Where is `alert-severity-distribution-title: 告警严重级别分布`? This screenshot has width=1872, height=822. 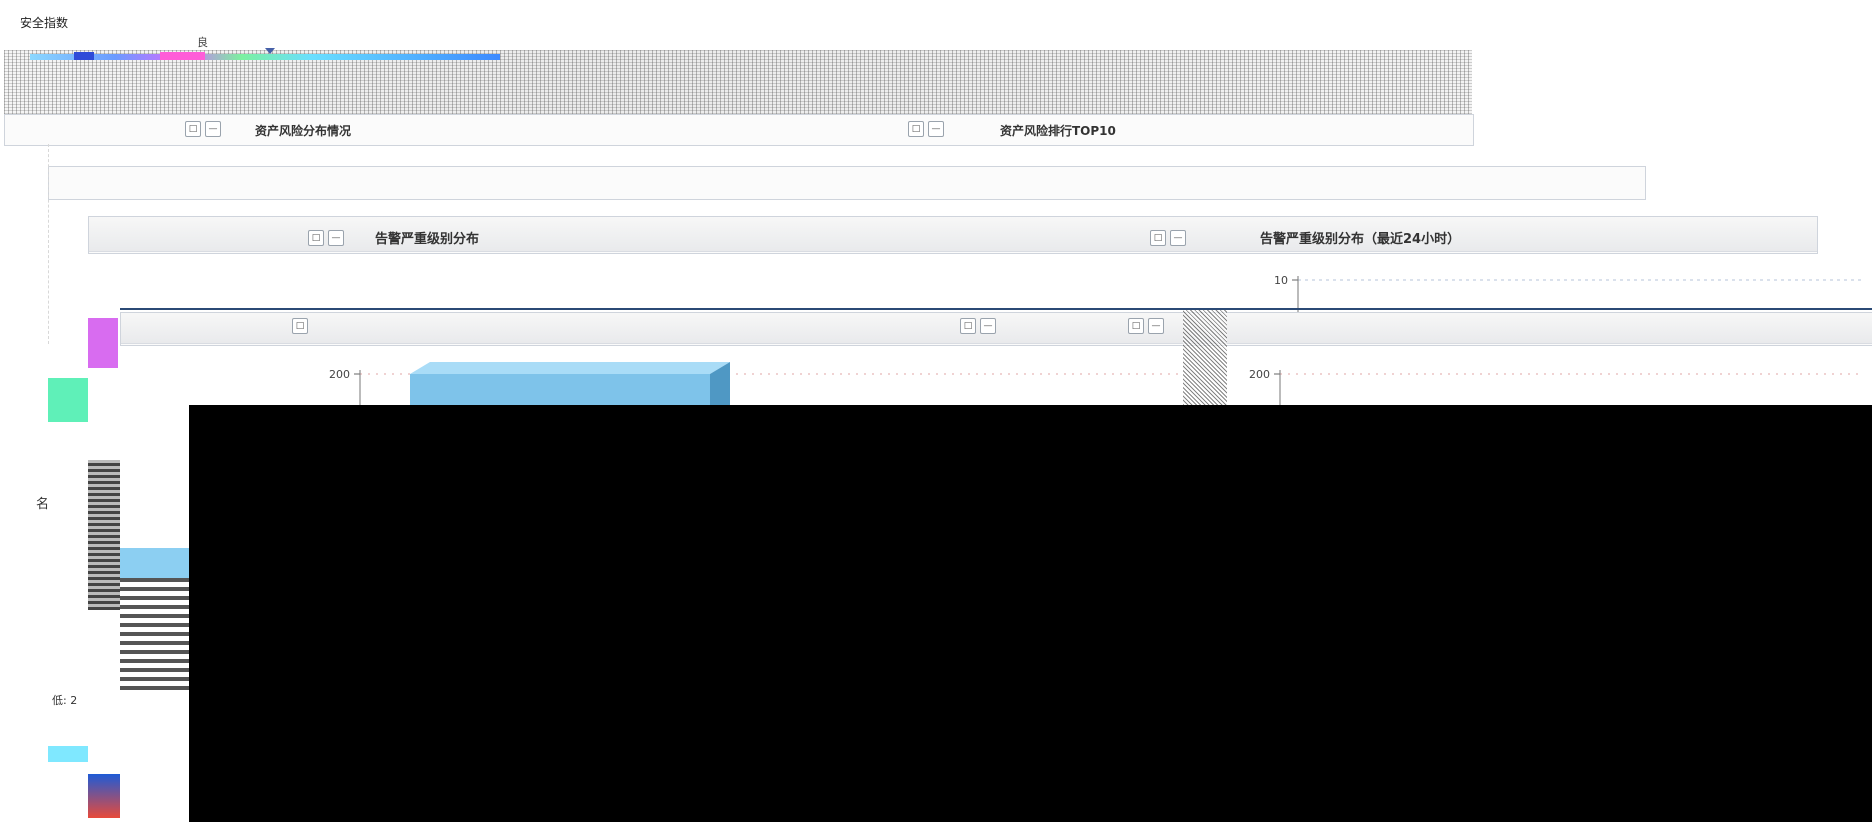
alert-severity-distribution-title: 告警严重级别分布 is located at coordinates (427, 239).